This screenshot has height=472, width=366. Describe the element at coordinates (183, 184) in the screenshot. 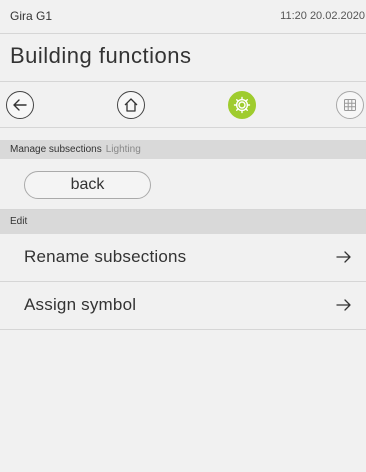

I see `back-row: back` at that location.